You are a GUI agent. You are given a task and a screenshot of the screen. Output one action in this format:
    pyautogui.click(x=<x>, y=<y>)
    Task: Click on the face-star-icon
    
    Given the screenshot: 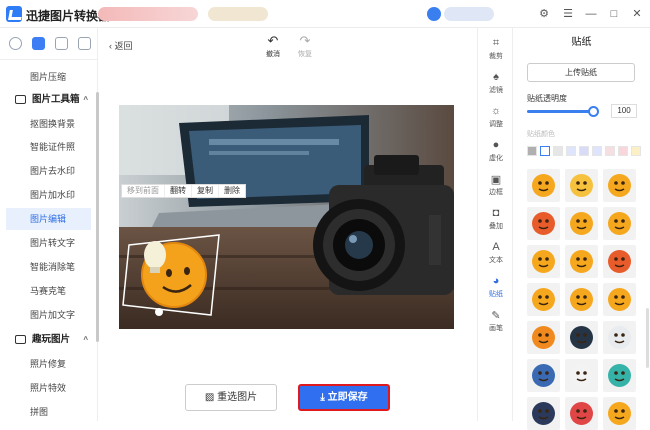 What is the action you would take?
    pyautogui.click(x=619, y=413)
    